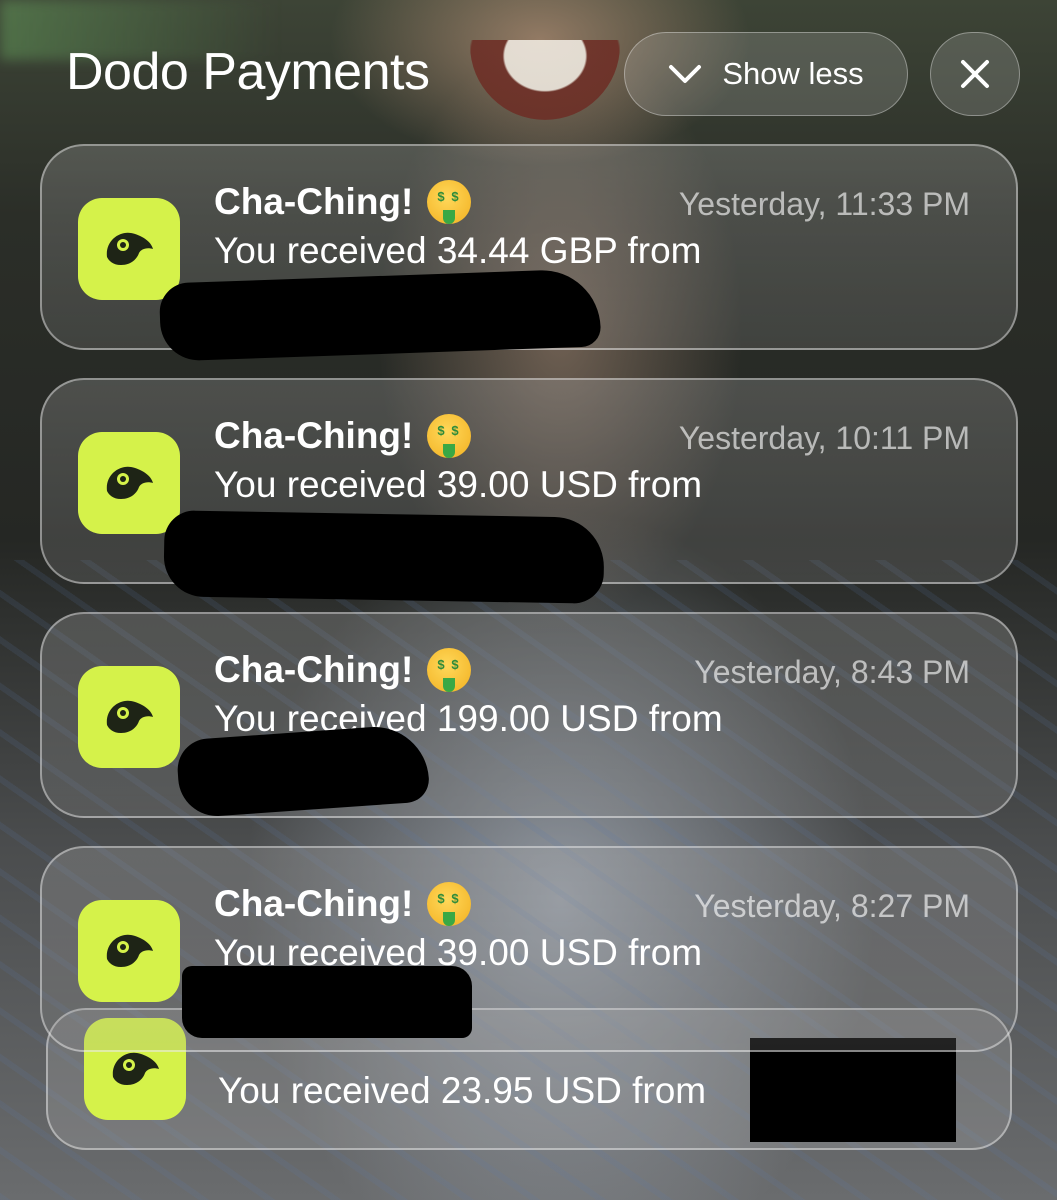 Image resolution: width=1057 pixels, height=1200 pixels. Describe the element at coordinates (824, 204) in the screenshot. I see `notification-time: Yesterday, 11:33 PM` at that location.